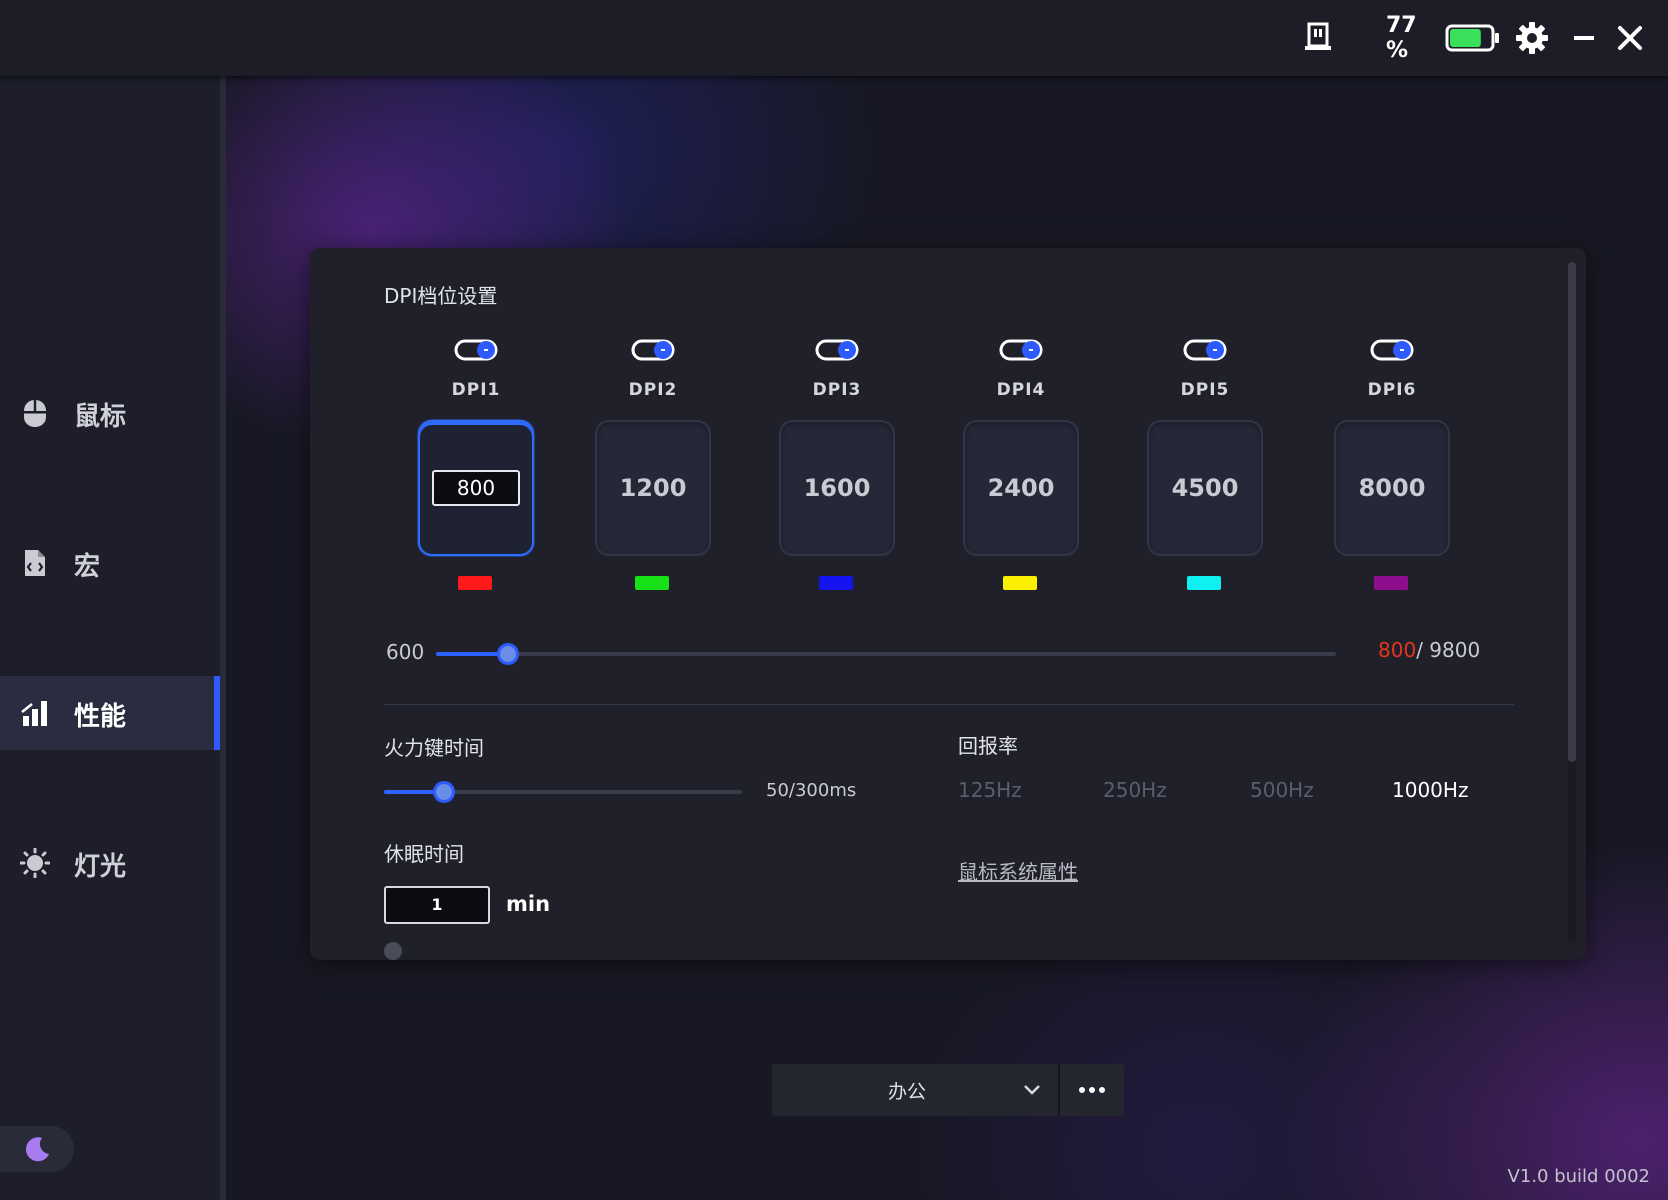 This screenshot has width=1668, height=1200. I want to click on dpi-level-4: DPI4 2400, so click(1021, 464).